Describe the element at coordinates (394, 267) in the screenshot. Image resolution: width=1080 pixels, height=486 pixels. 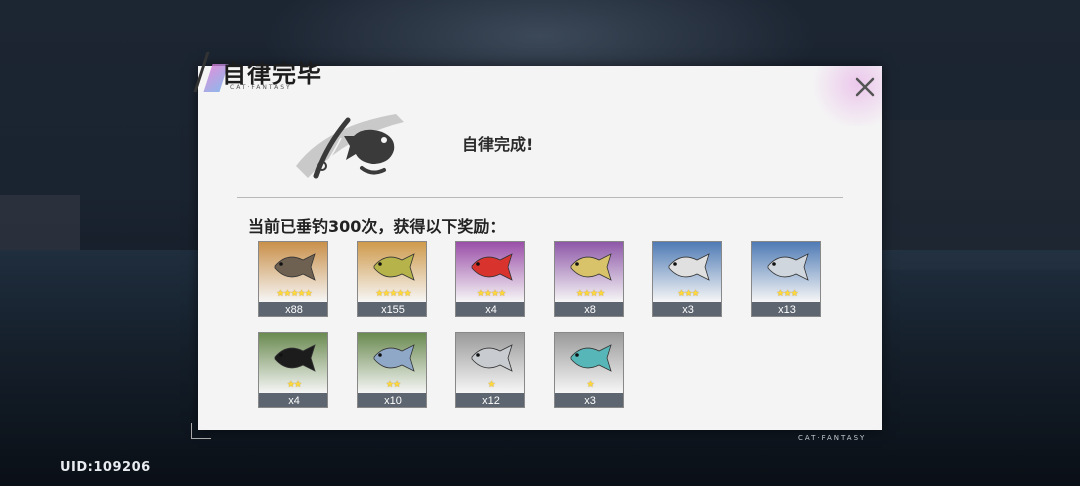
I see `yellow-fish-icon` at that location.